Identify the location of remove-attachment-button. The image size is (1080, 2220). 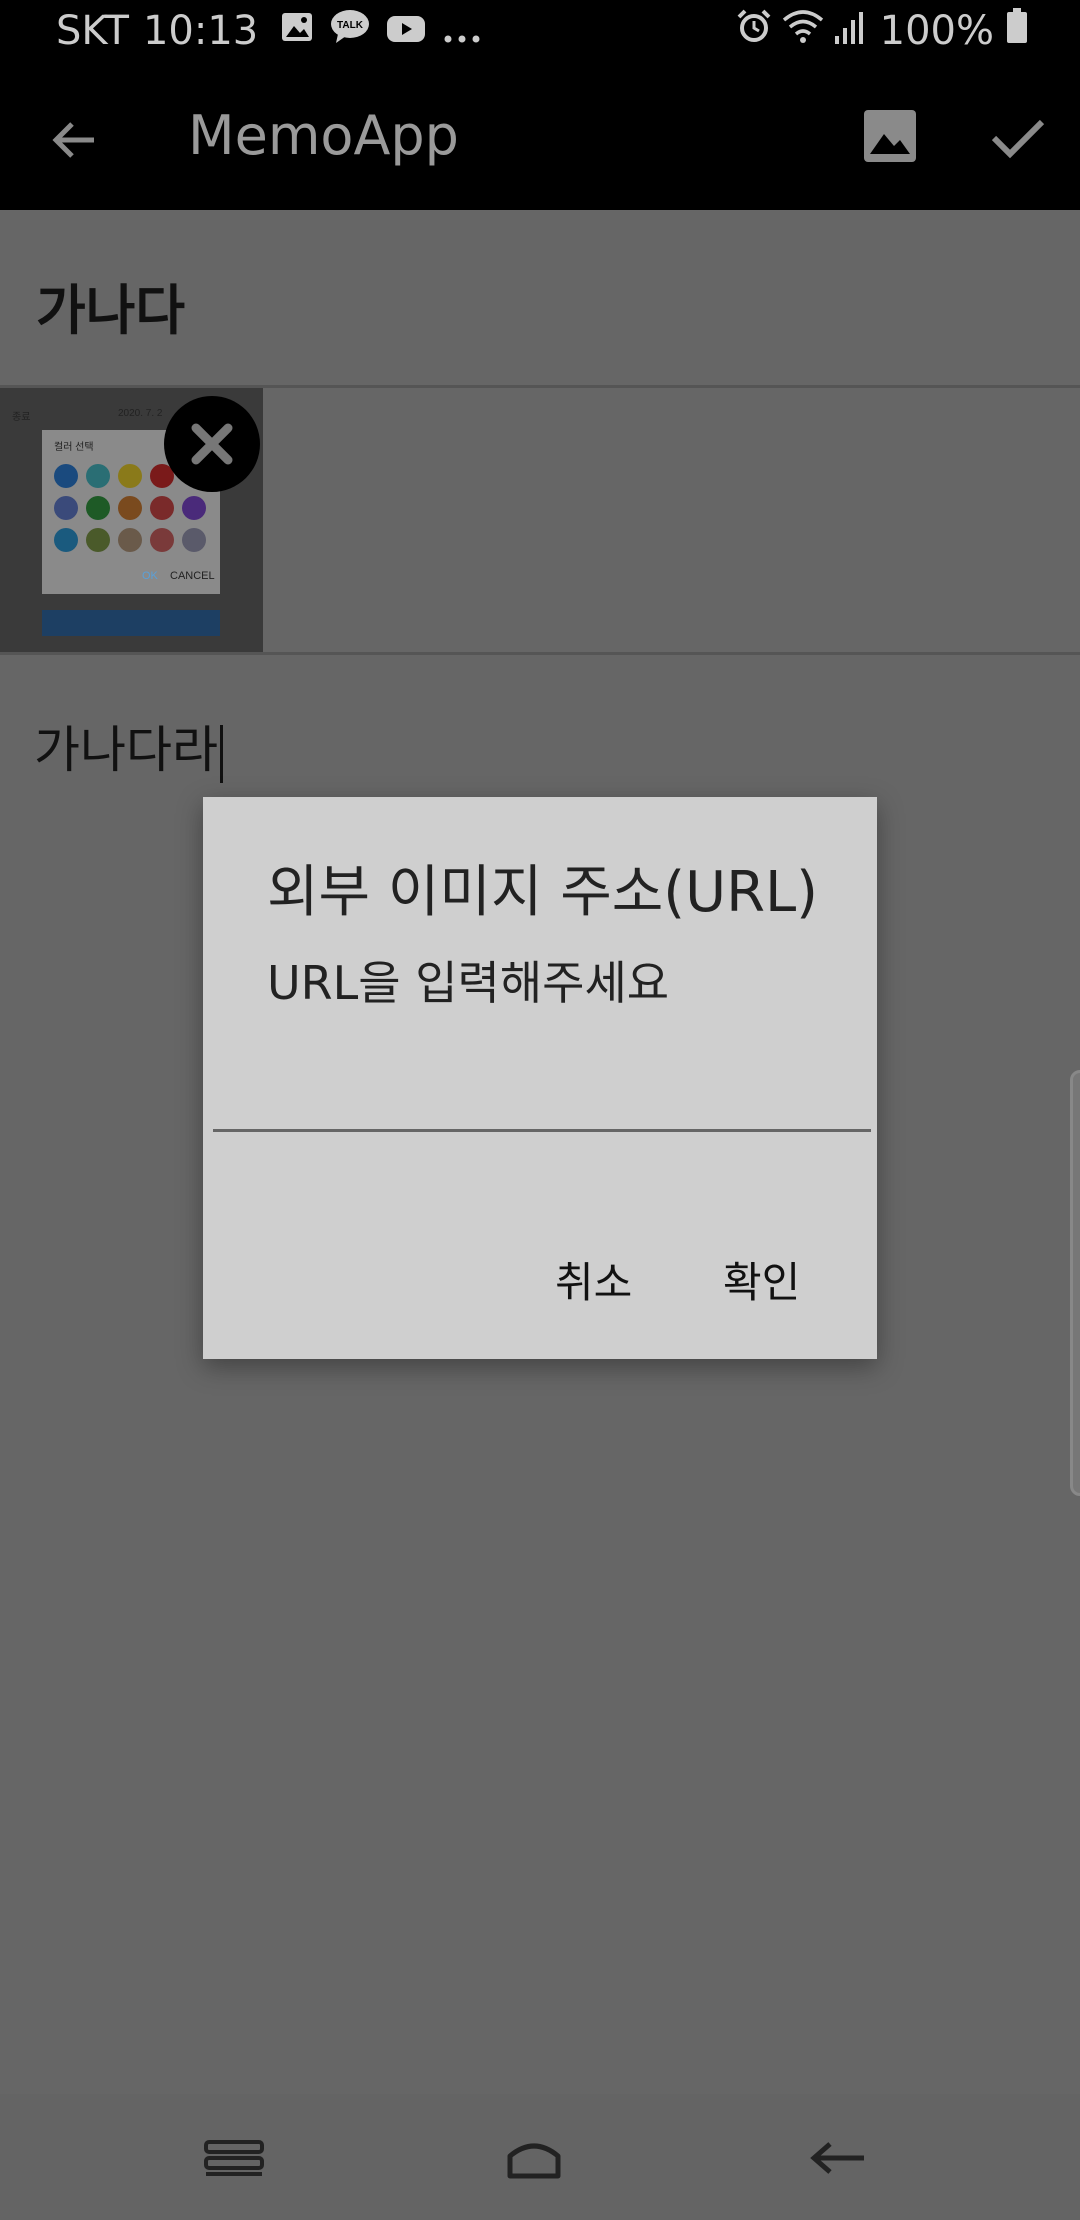
(212, 444).